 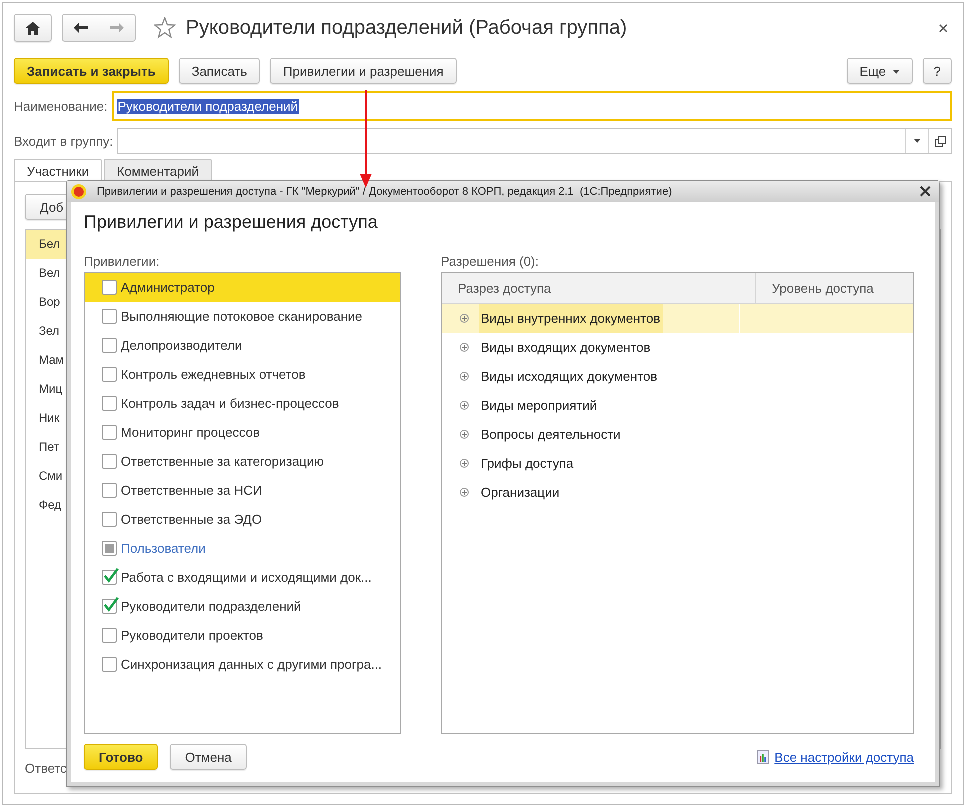 I want to click on more-button: Еще, so click(x=879, y=71).